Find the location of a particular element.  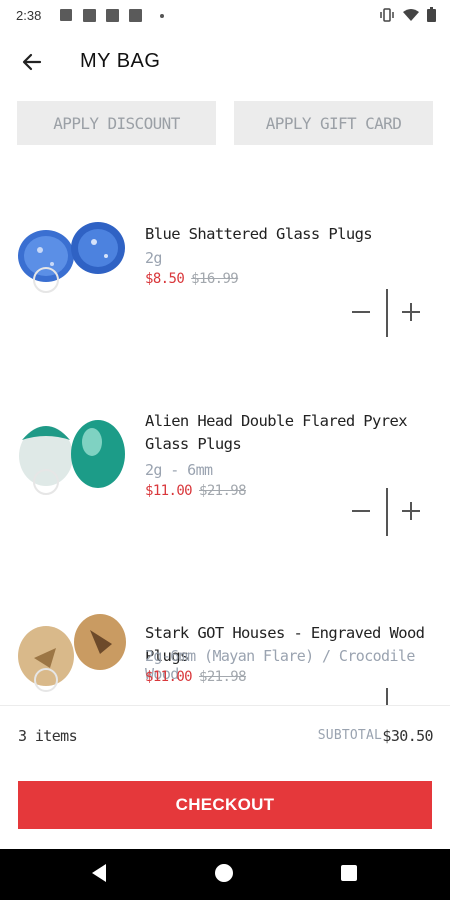

status-time: 2:38 is located at coordinates (29, 15).